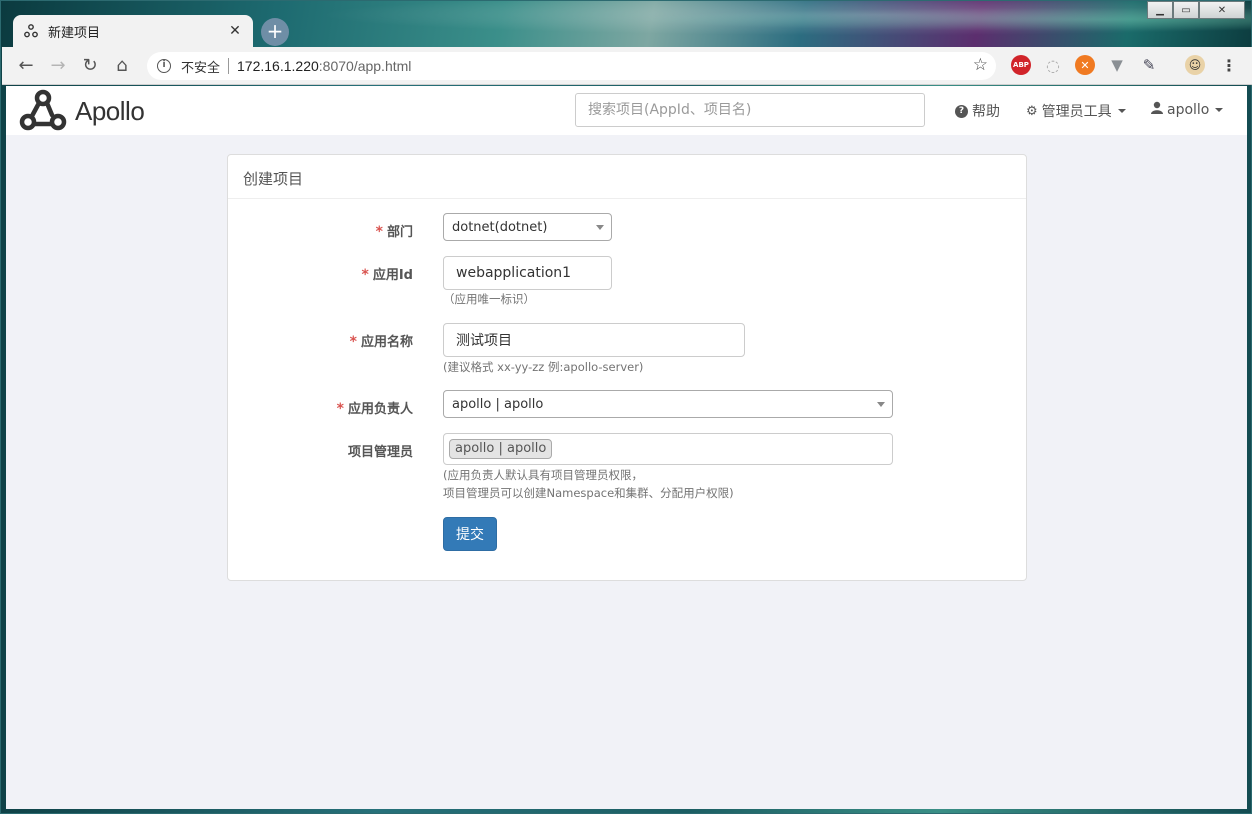 The image size is (1252, 814). What do you see at coordinates (571, 66) in the screenshot?
I see `address-bar: i 不安全 172.16.1.220:8070/app.html ☆` at bounding box center [571, 66].